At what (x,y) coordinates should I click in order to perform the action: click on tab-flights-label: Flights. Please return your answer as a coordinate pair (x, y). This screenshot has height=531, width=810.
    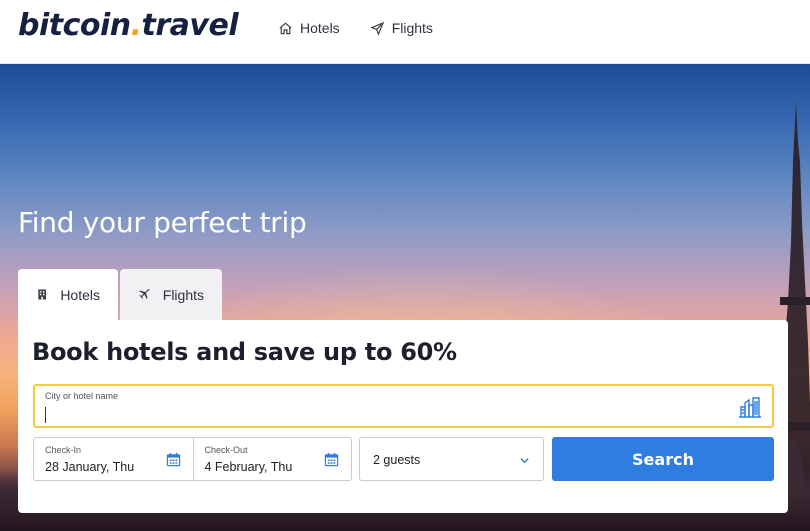
    Looking at the image, I should click on (183, 294).